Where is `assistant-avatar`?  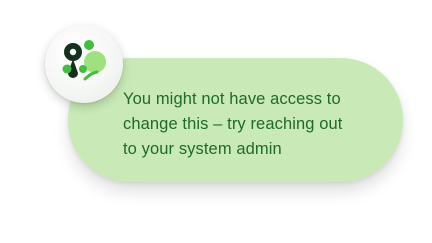
assistant-avatar is located at coordinates (84, 64).